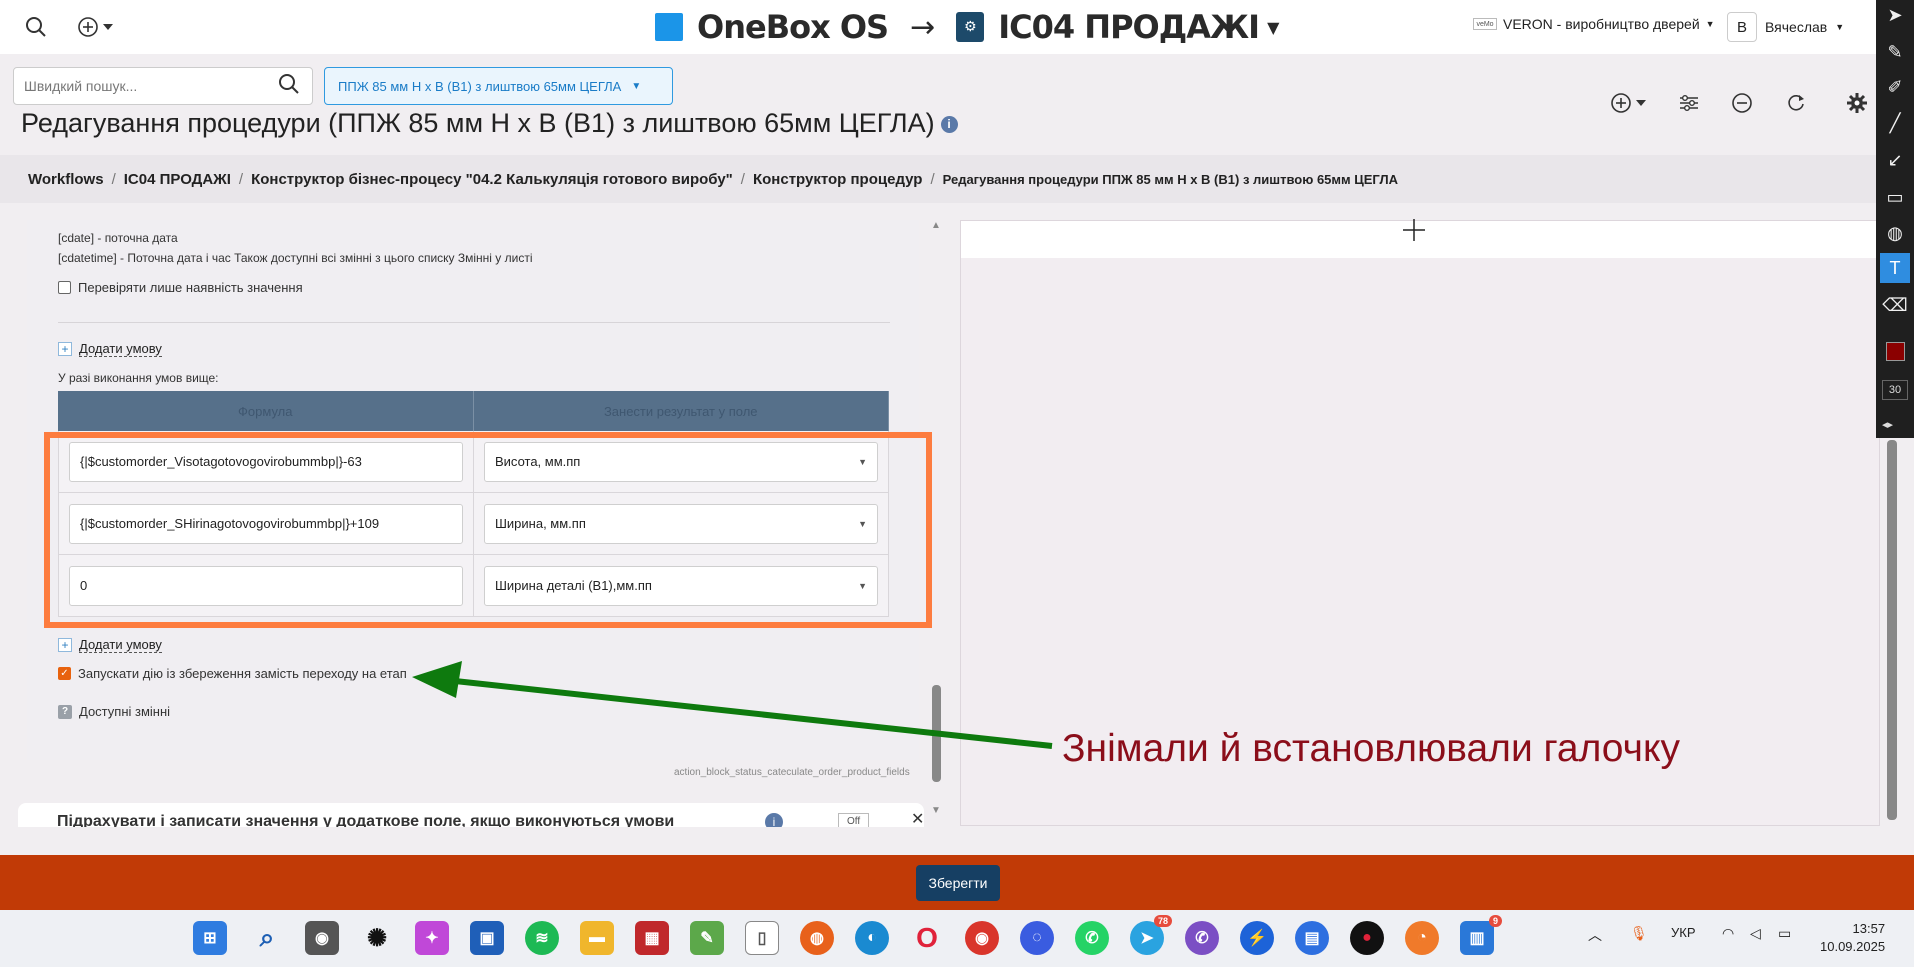 This screenshot has width=1914, height=967. Describe the element at coordinates (1895, 351) in the screenshot. I see `color-swatch` at that location.